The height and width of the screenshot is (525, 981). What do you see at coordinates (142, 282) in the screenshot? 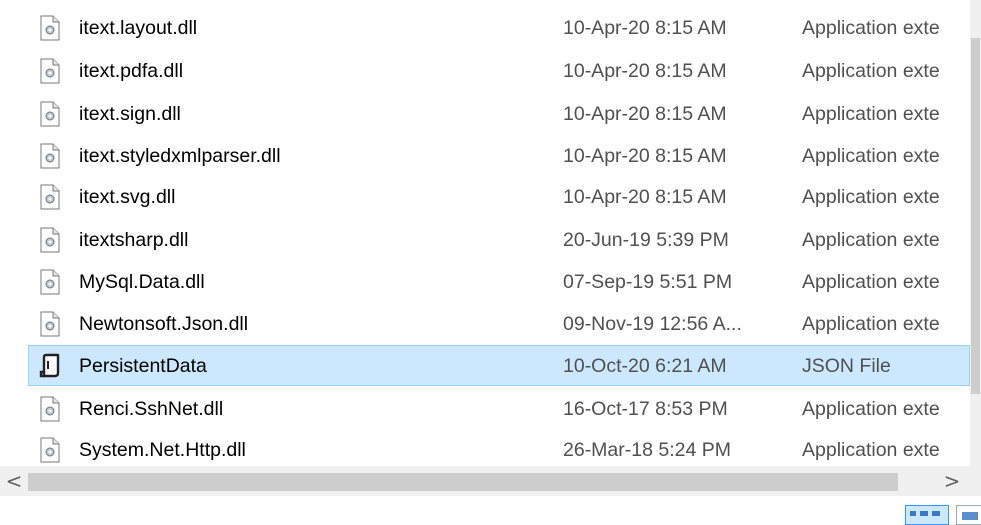
I see `file-name: MySql.Data.dll` at bounding box center [142, 282].